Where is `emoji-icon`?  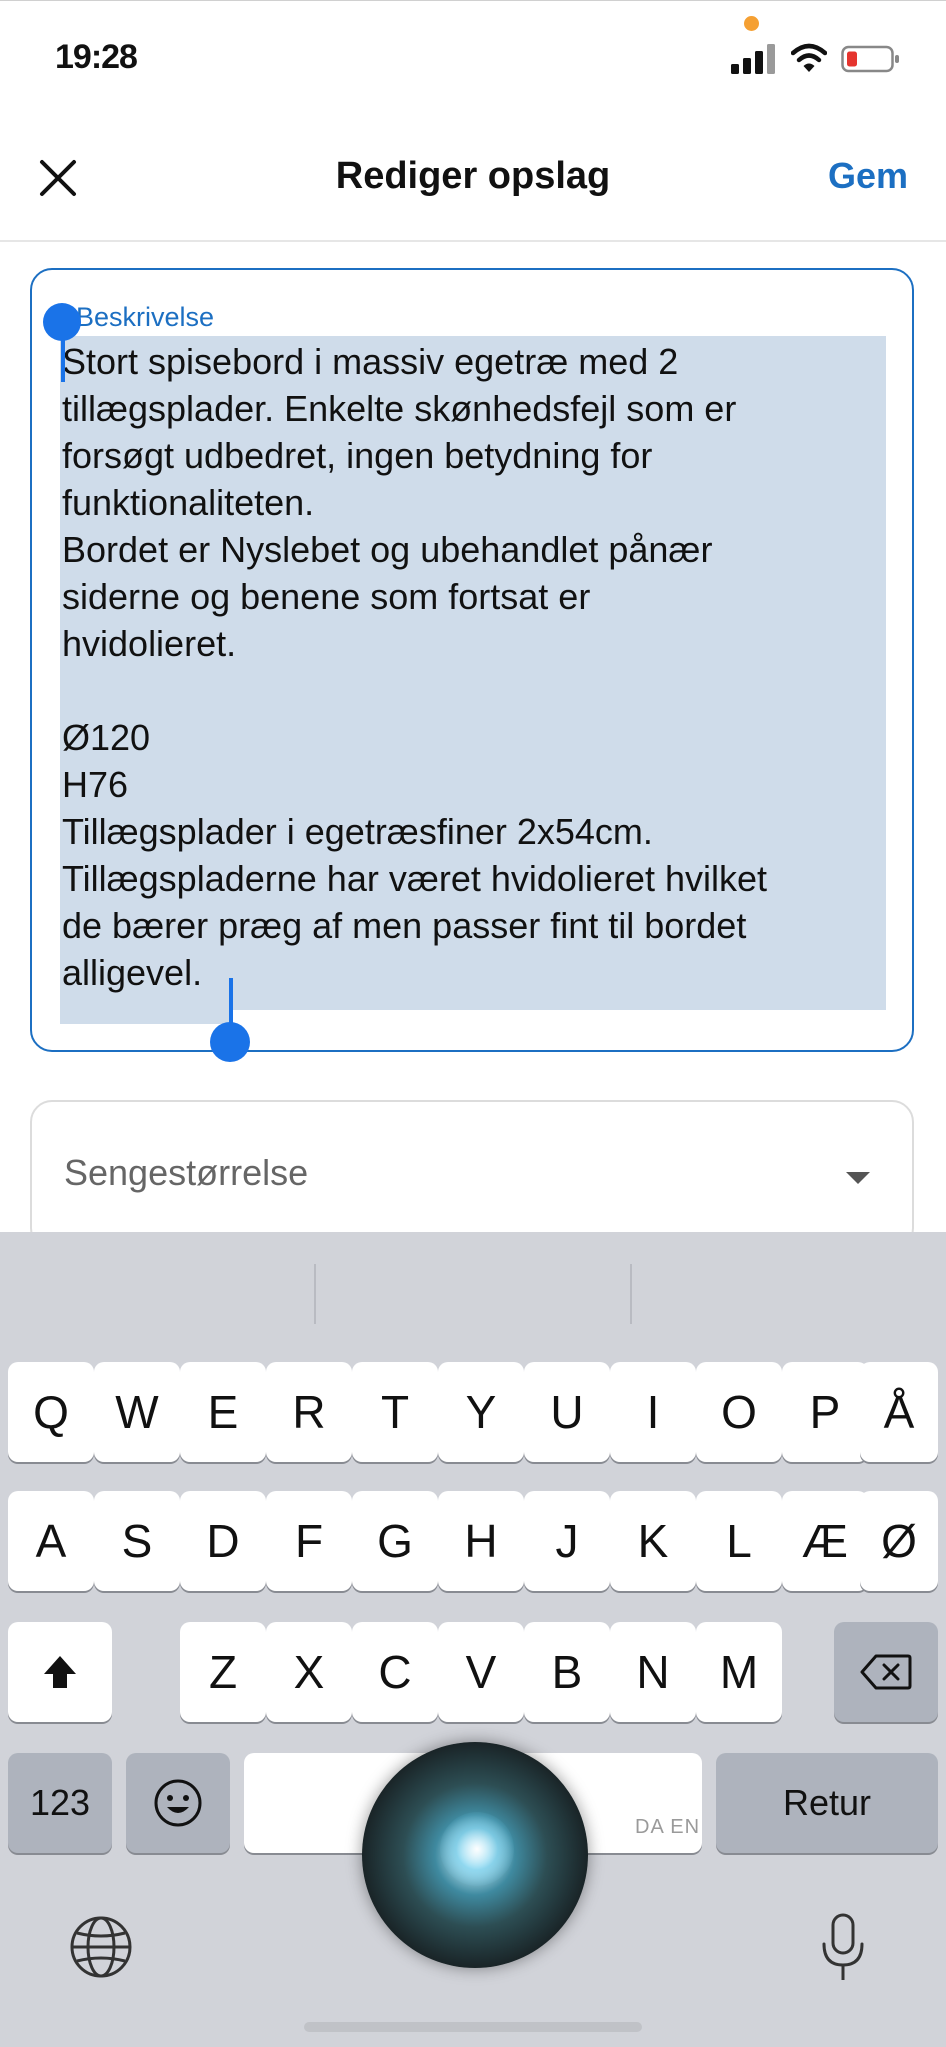 emoji-icon is located at coordinates (178, 1803).